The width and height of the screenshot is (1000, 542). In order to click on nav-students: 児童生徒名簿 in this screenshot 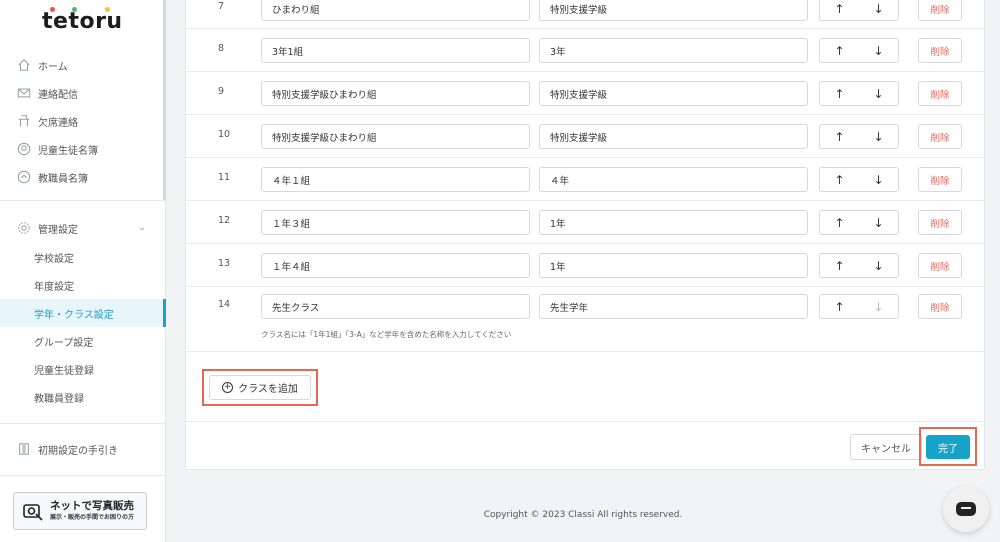, I will do `click(83, 149)`.